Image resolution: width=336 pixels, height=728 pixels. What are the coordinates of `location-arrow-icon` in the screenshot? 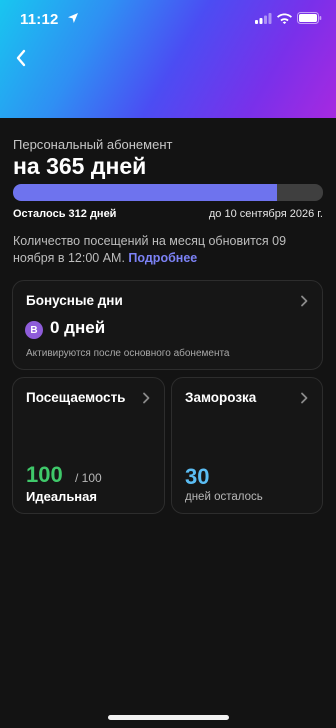 It's located at (73, 18).